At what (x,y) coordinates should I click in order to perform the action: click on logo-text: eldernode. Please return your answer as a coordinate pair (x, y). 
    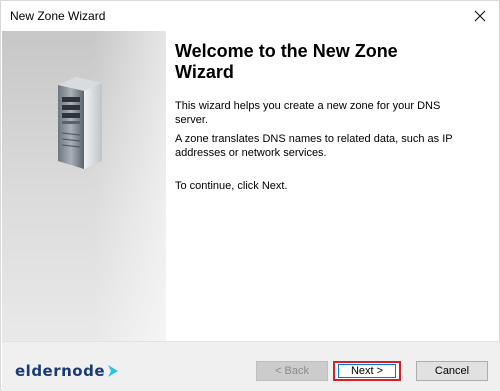
    Looking at the image, I should click on (60, 371).